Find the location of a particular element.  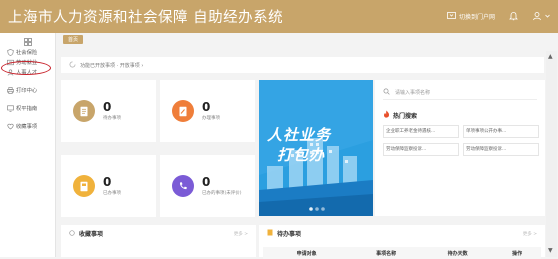

document-icon is located at coordinates (84, 111).